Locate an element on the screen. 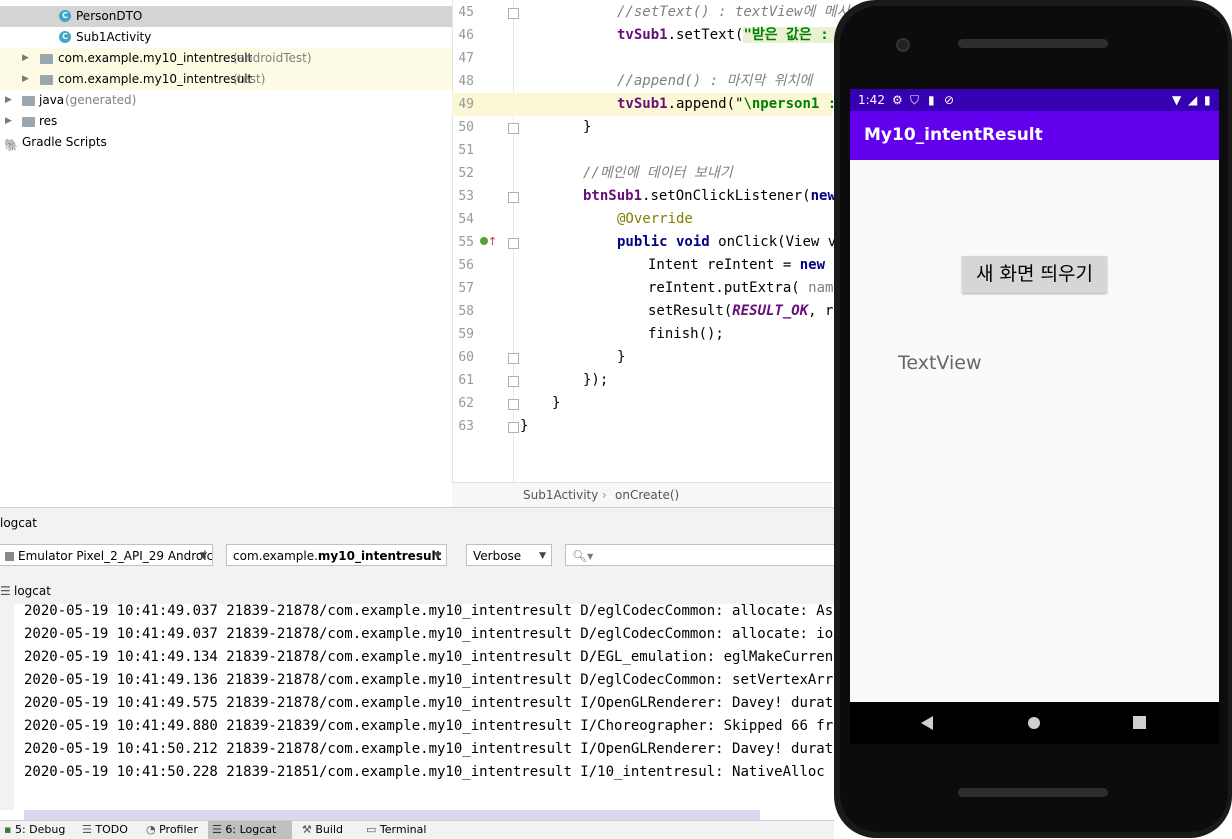  horizontal-scrollbar is located at coordinates (392, 815).